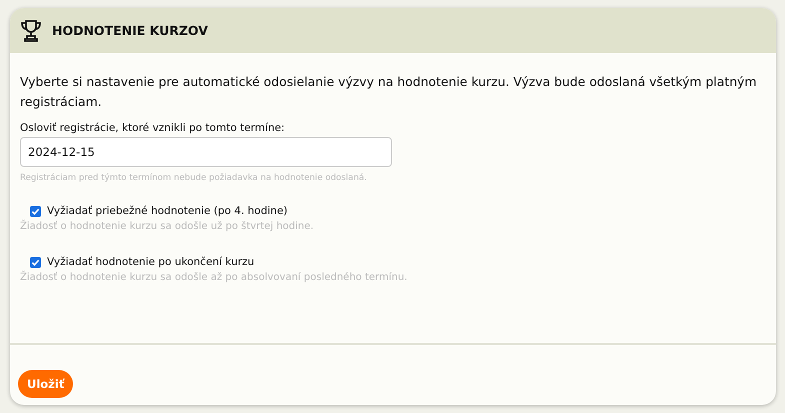 Image resolution: width=785 pixels, height=413 pixels. Describe the element at coordinates (214, 277) in the screenshot. I see `option-hint: Žiadosť o hodnotenie kurzu sa odošle až po absolvovaní posledného termínu.` at that location.